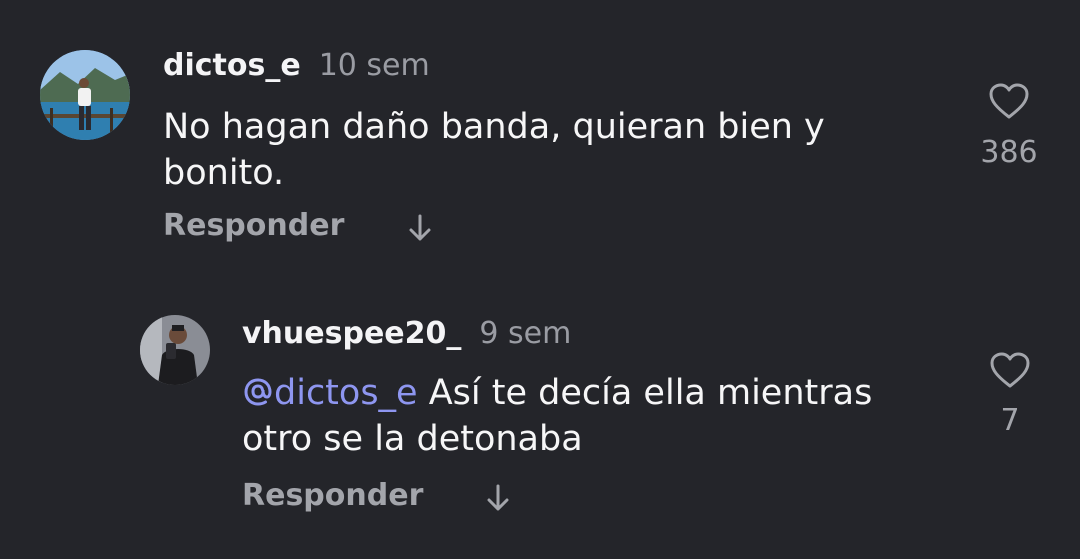 Image resolution: width=1080 pixels, height=559 pixels. Describe the element at coordinates (351, 333) in the screenshot. I see `username: vhuespee20_` at that location.